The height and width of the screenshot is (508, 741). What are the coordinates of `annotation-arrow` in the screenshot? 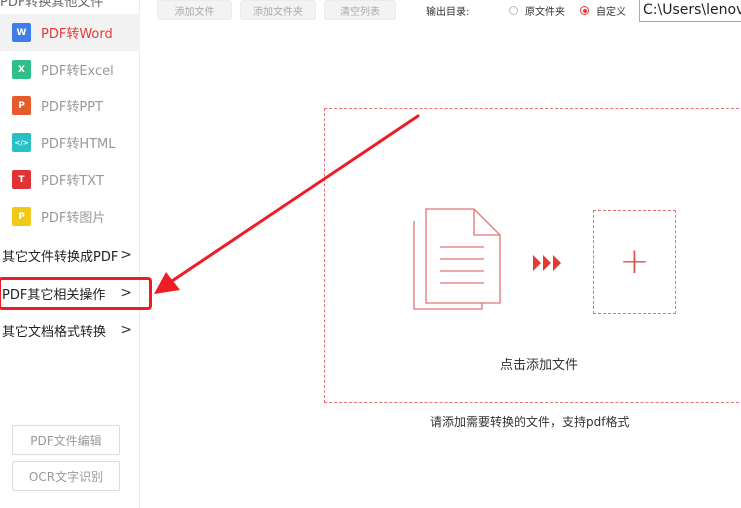 It's located at (287, 204).